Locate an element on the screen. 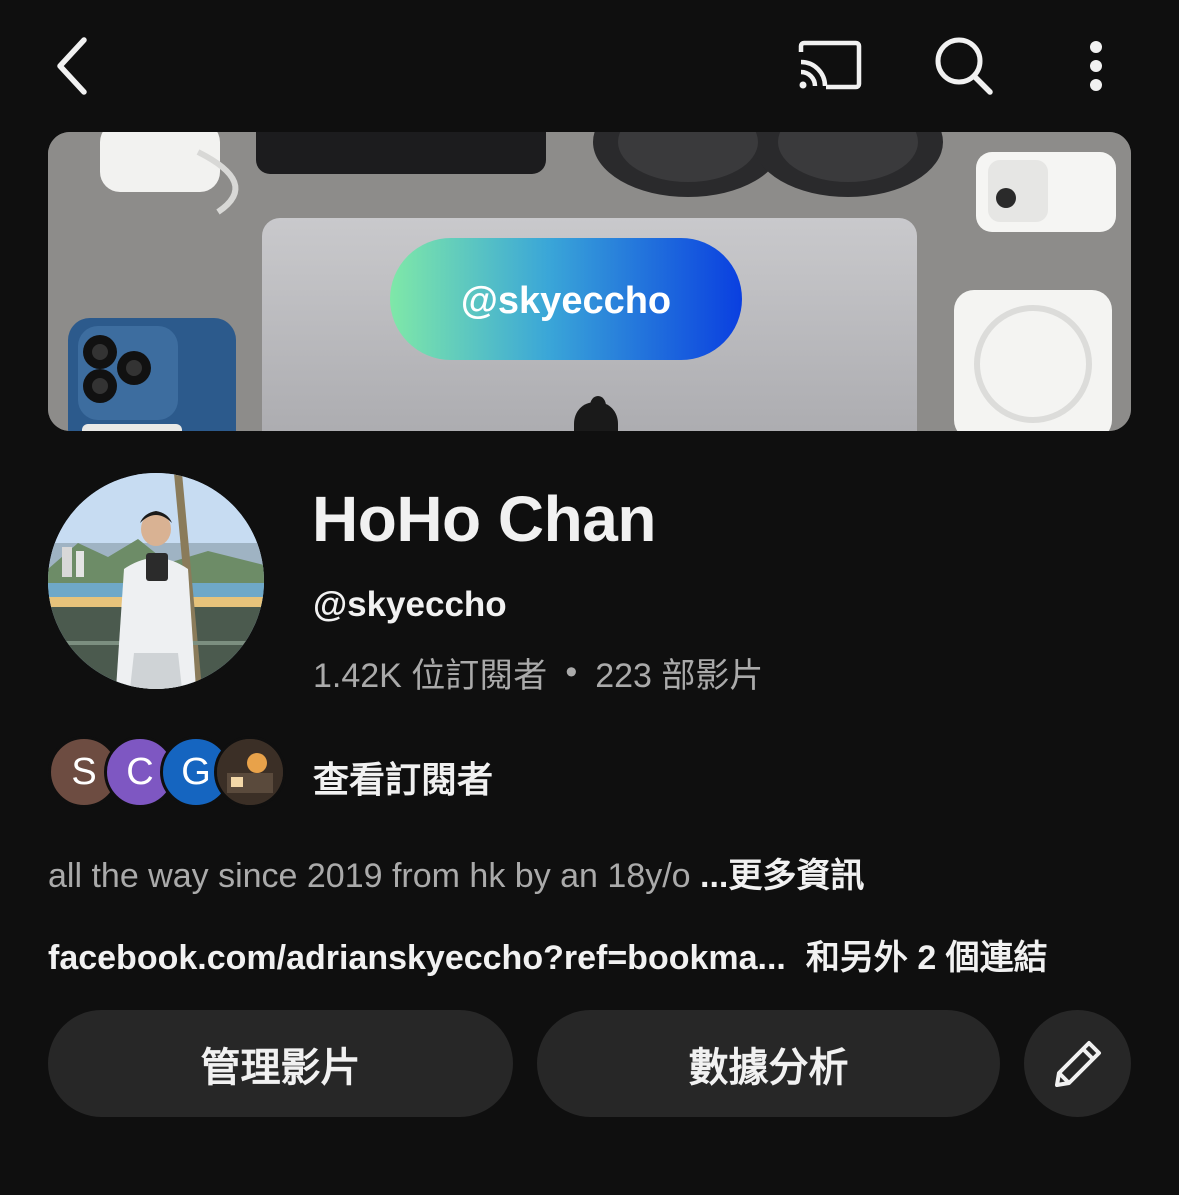 The height and width of the screenshot is (1195, 1179). chevron-left-icon is located at coordinates (72, 66).